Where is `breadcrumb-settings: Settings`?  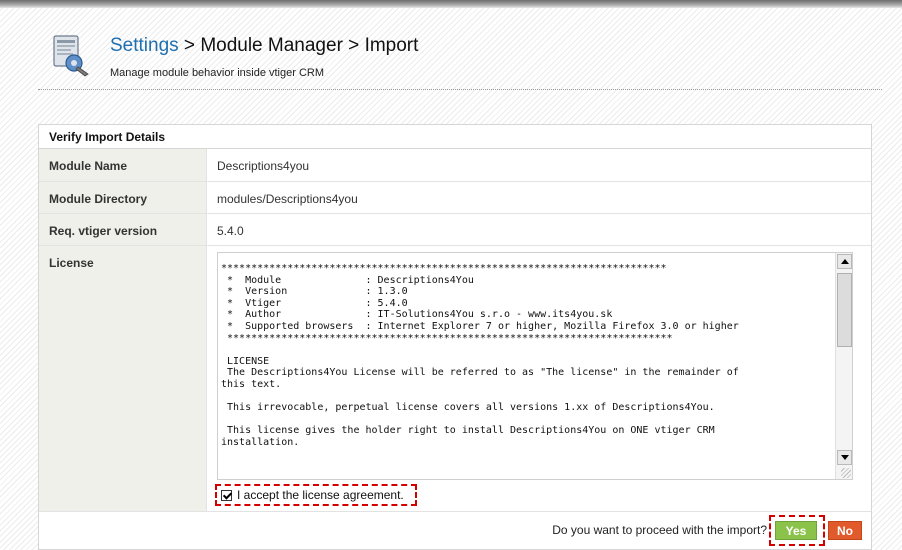
breadcrumb-settings: Settings is located at coordinates (144, 45).